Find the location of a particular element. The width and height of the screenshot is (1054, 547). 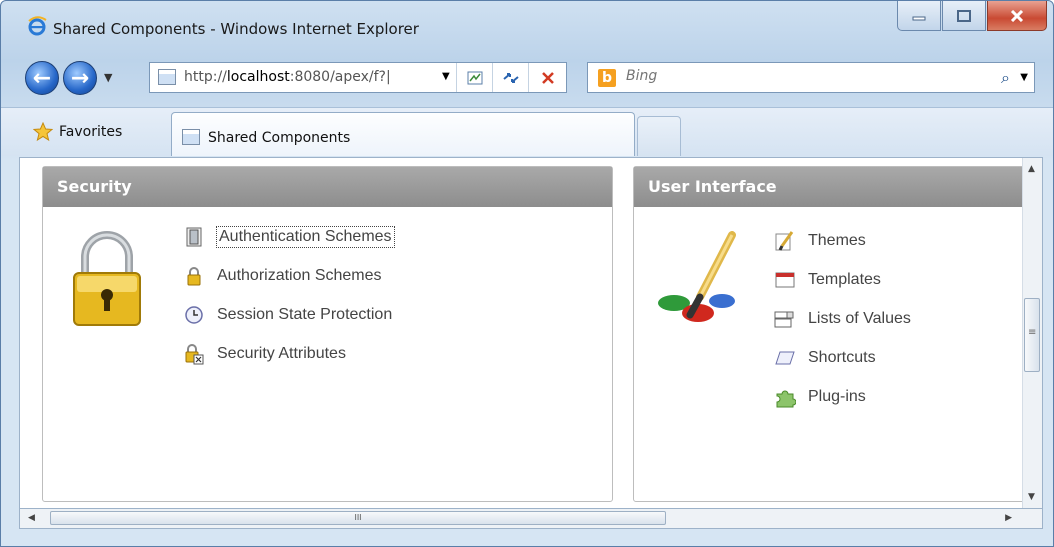

address-url: http://localhost:8080/apex/f?| is located at coordinates (309, 77).